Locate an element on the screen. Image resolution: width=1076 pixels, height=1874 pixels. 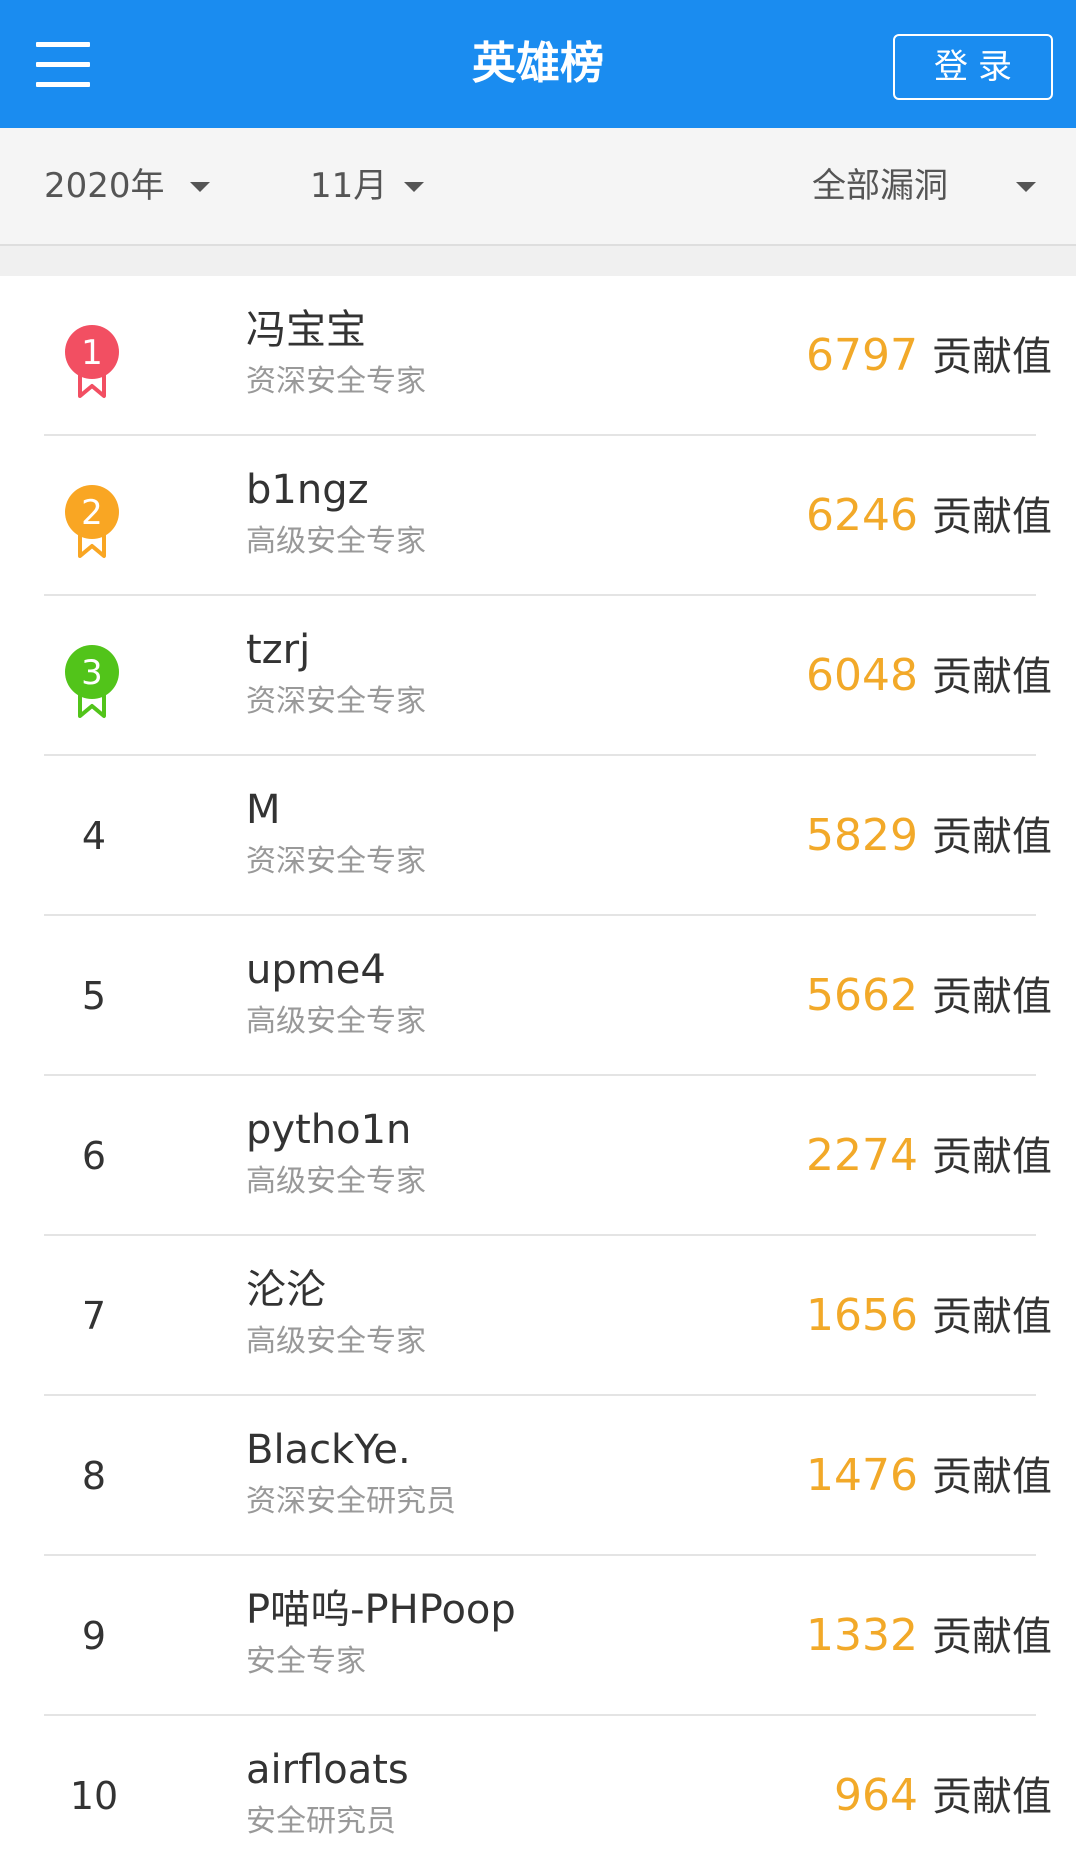
year-filter-label: 2020年 is located at coordinates (104, 186).